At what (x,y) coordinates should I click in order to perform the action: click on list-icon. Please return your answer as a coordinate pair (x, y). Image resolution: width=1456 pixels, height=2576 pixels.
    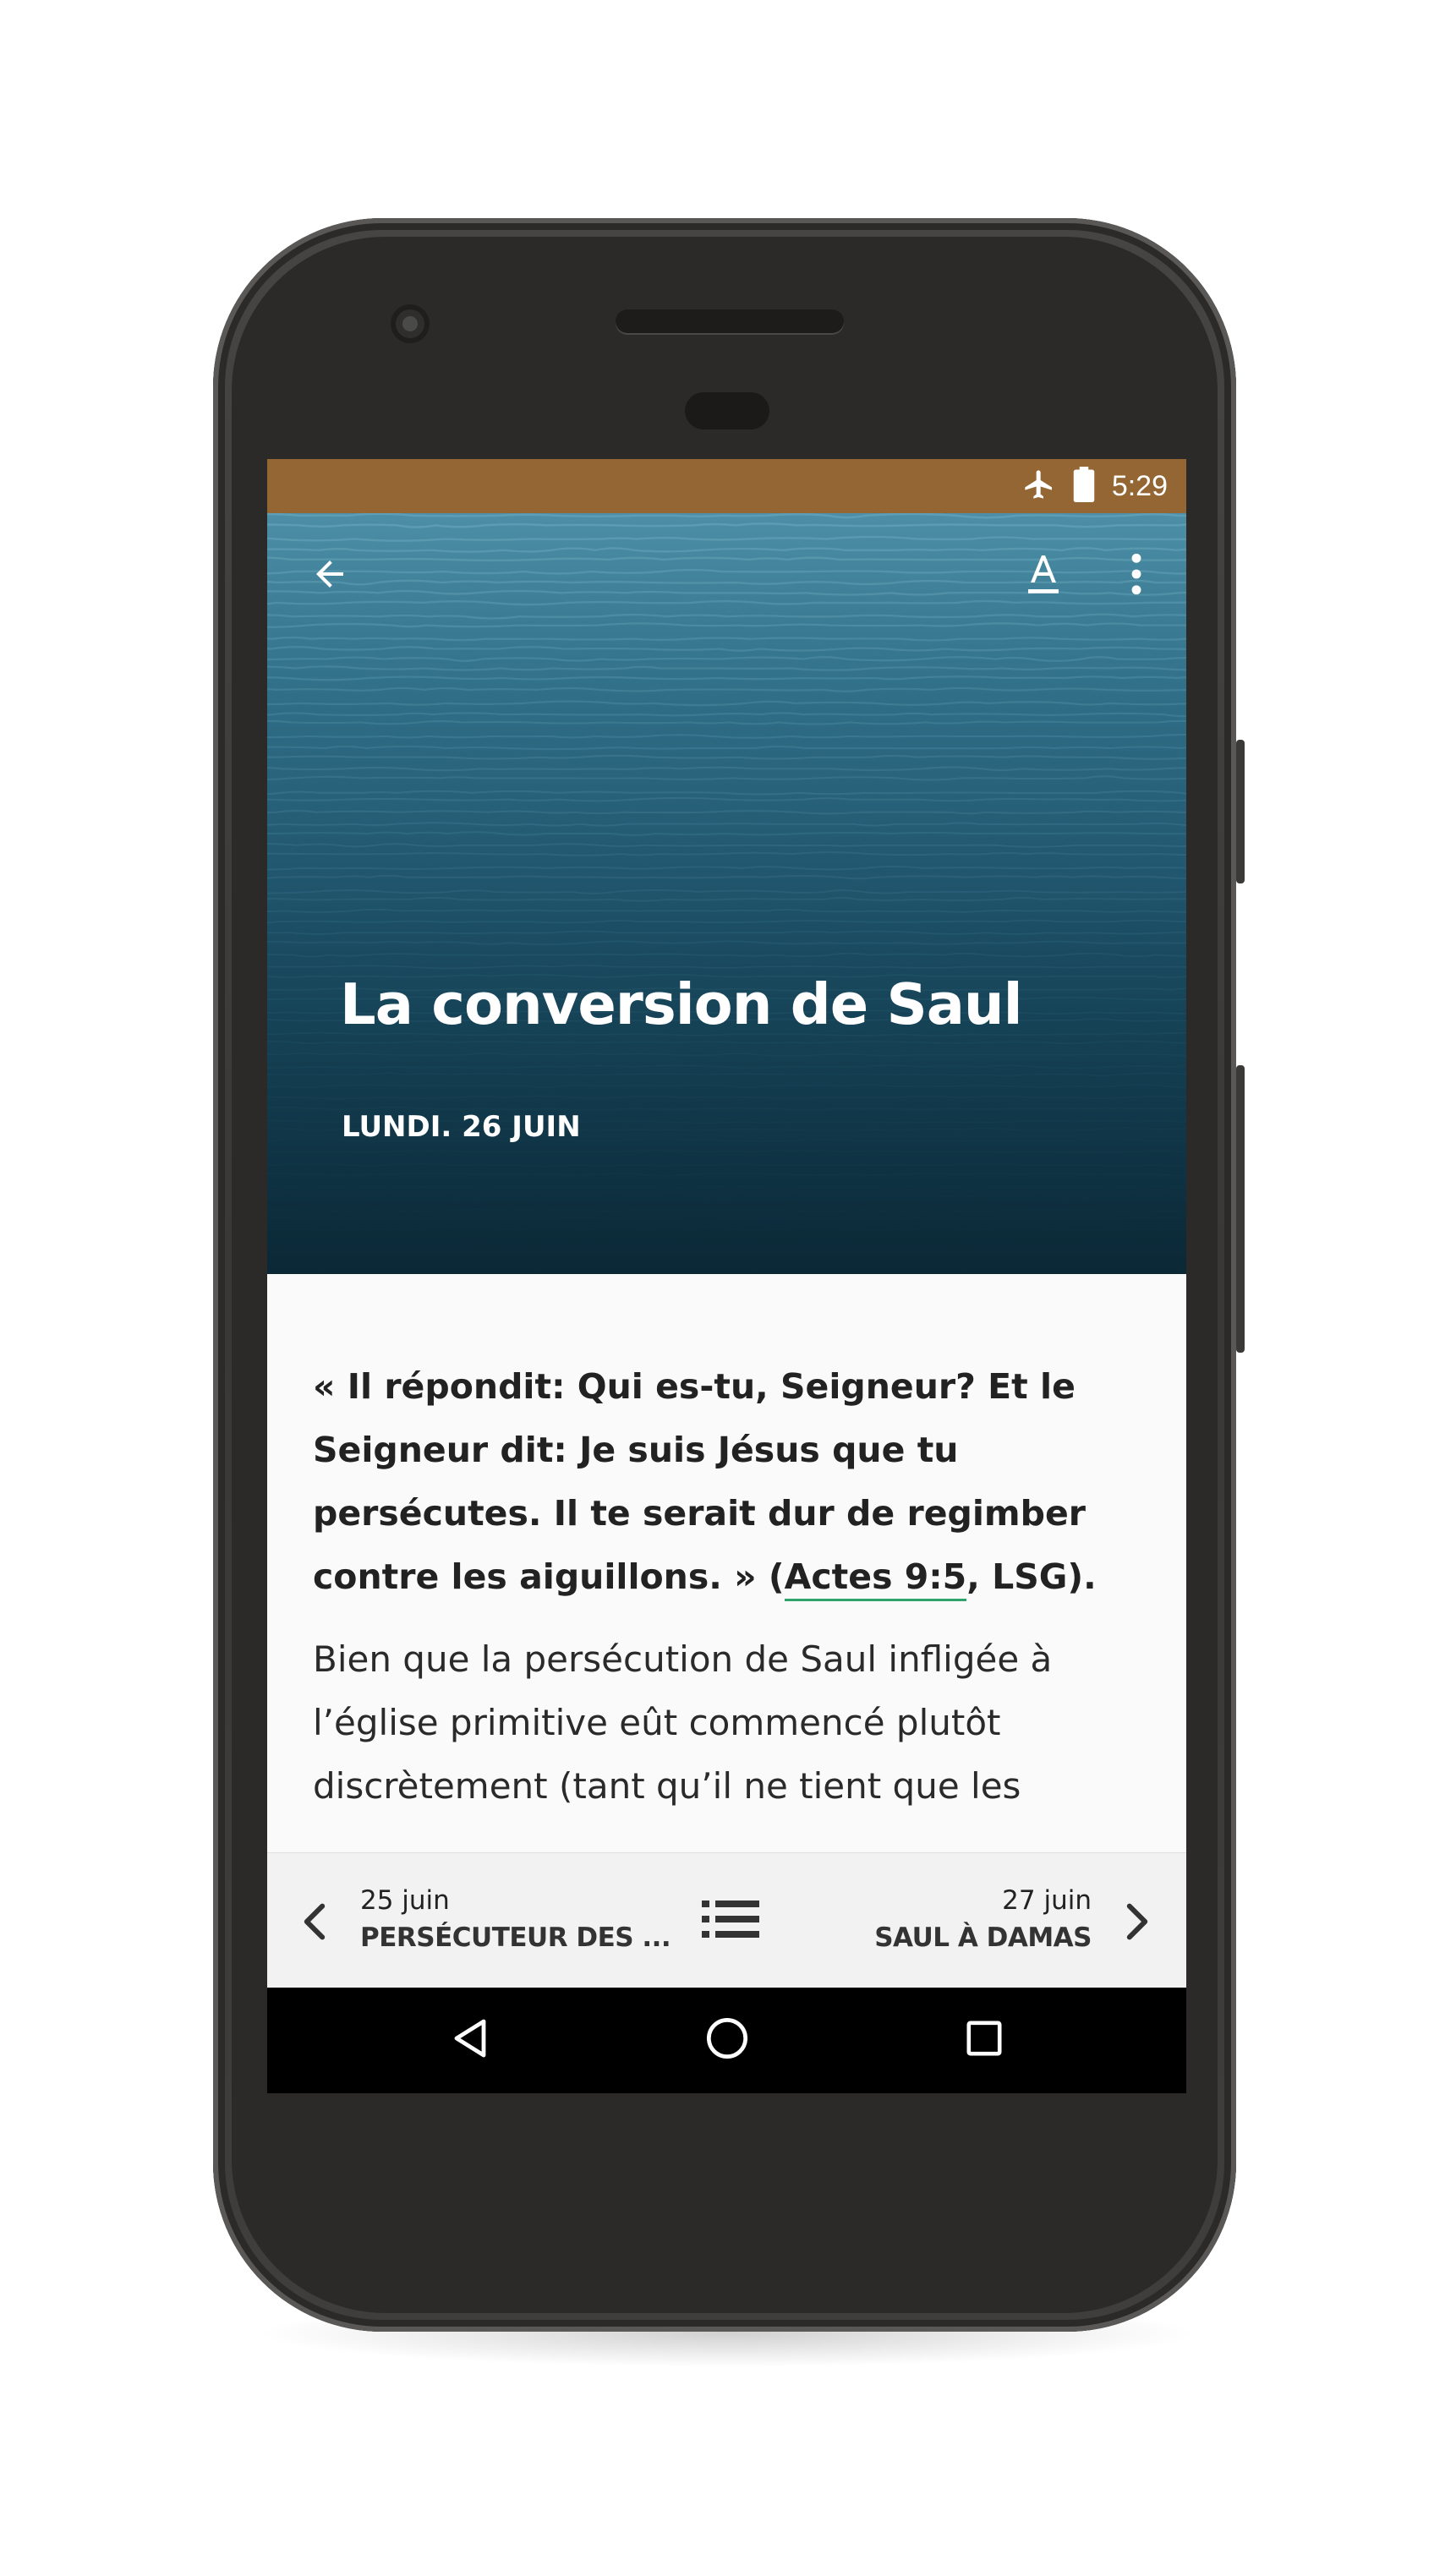
    Looking at the image, I should click on (731, 1921).